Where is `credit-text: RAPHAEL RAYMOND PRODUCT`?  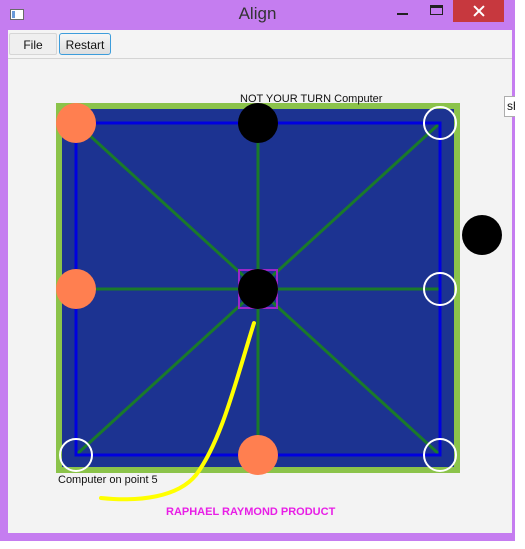
credit-text: RAPHAEL RAYMOND PRODUCT is located at coordinates (251, 512).